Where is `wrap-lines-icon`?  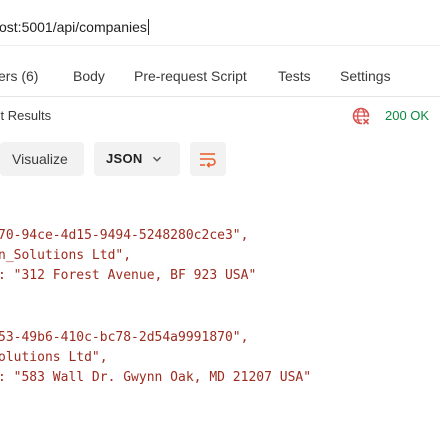
wrap-lines-icon is located at coordinates (208, 160).